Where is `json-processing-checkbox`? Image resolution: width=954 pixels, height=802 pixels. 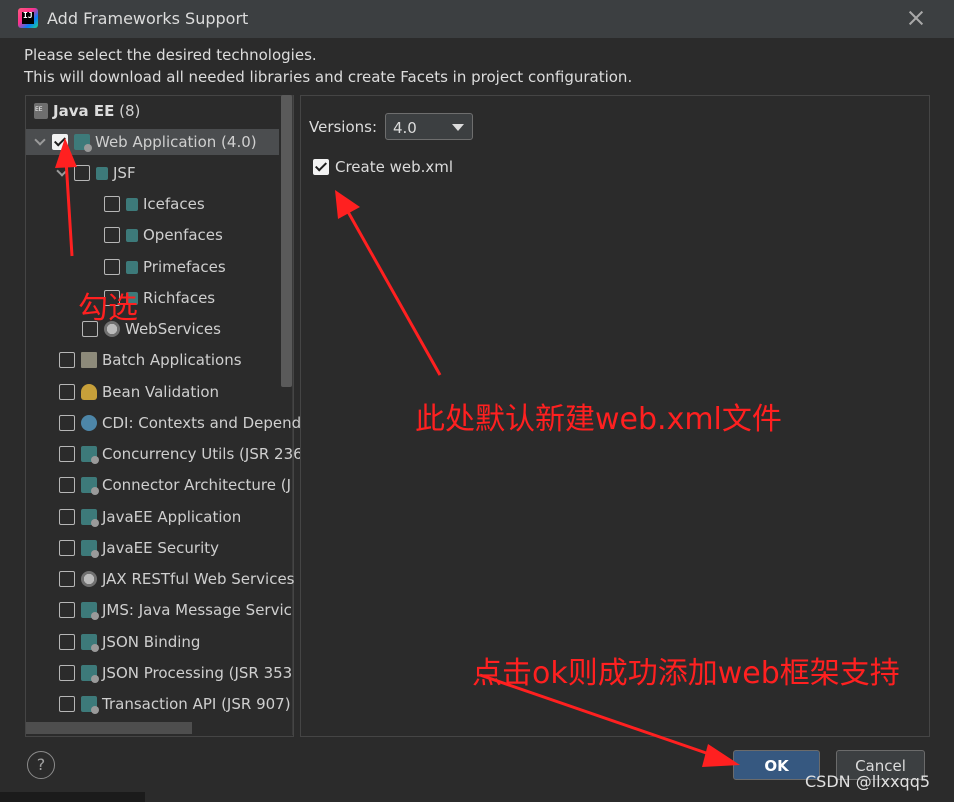
json-processing-checkbox is located at coordinates (67, 673).